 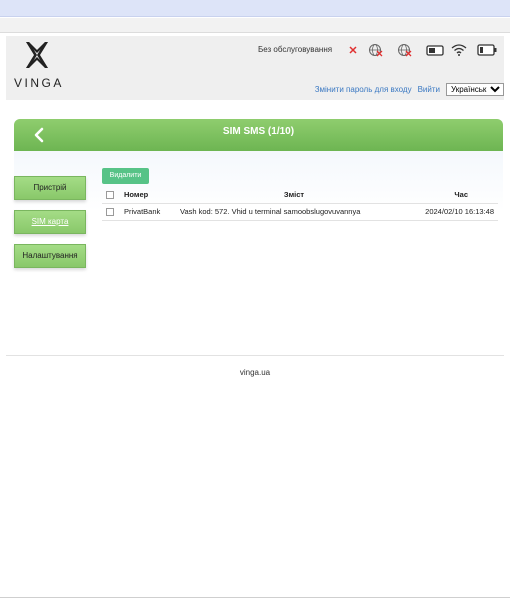 I want to click on bottom-divider, so click(x=255, y=597).